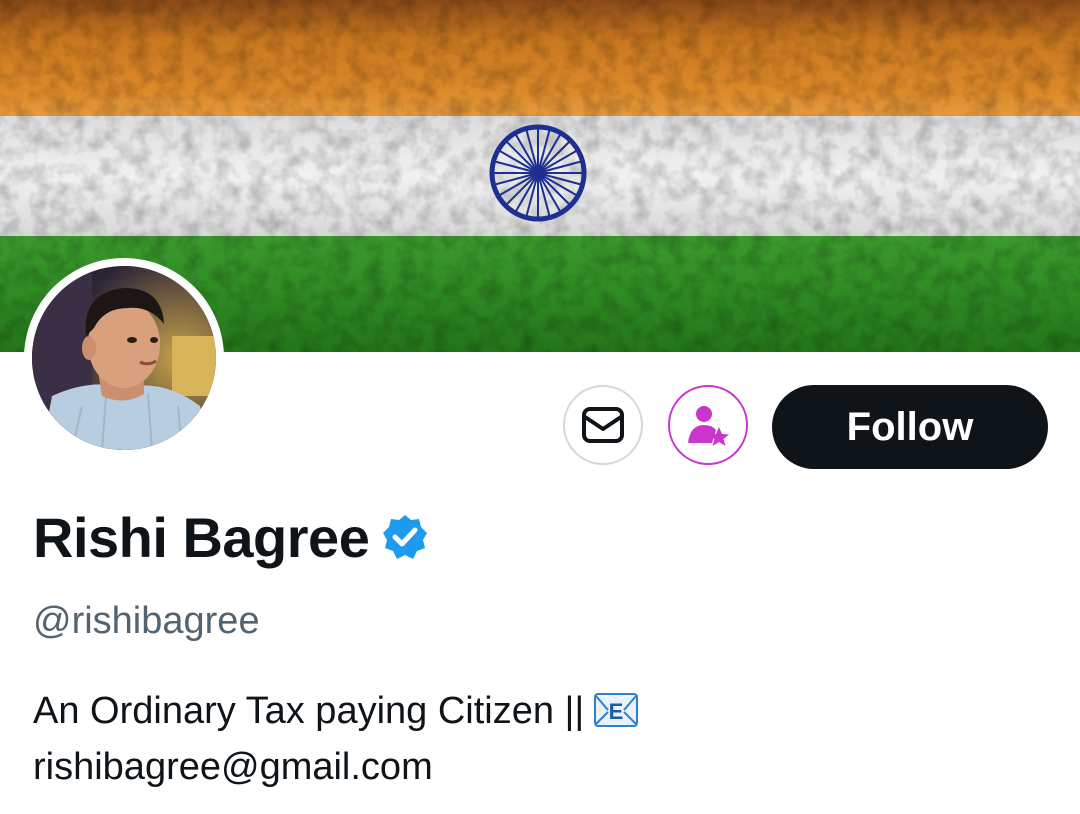 This screenshot has height=814, width=1080. Describe the element at coordinates (533, 767) in the screenshot. I see `bio-email-link: rishibagree@gmail.com` at that location.